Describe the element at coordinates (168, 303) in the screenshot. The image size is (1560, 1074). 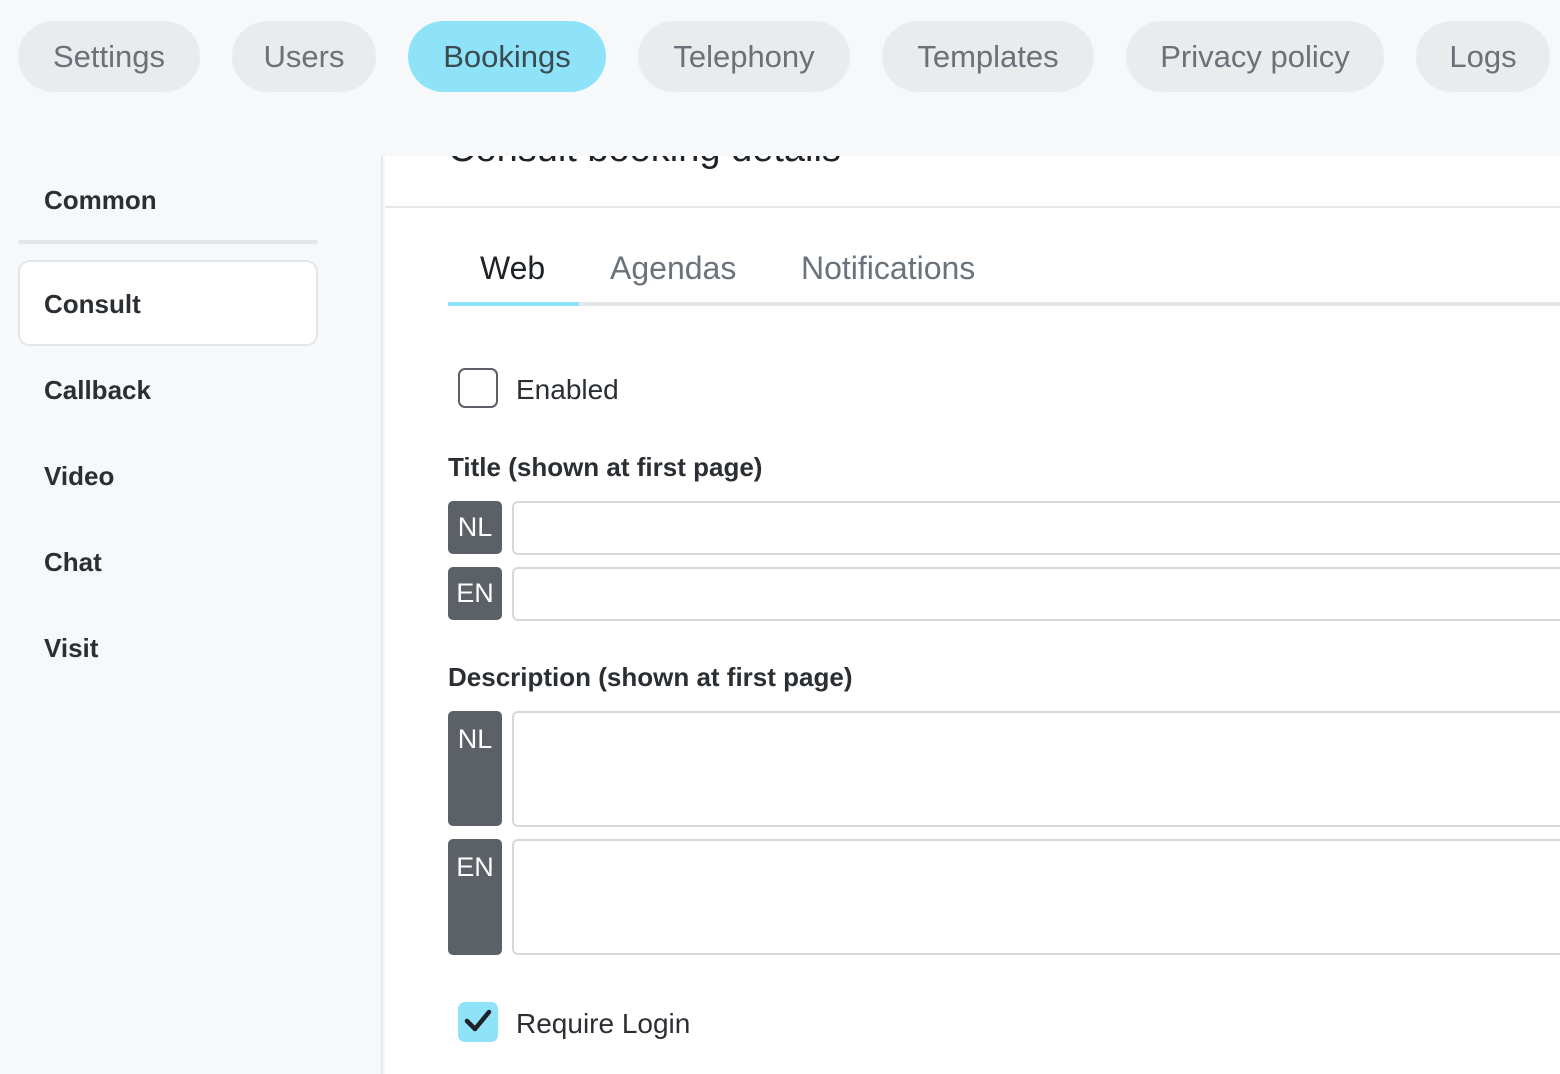
I see `sidebar-item-consult: Consult` at that location.